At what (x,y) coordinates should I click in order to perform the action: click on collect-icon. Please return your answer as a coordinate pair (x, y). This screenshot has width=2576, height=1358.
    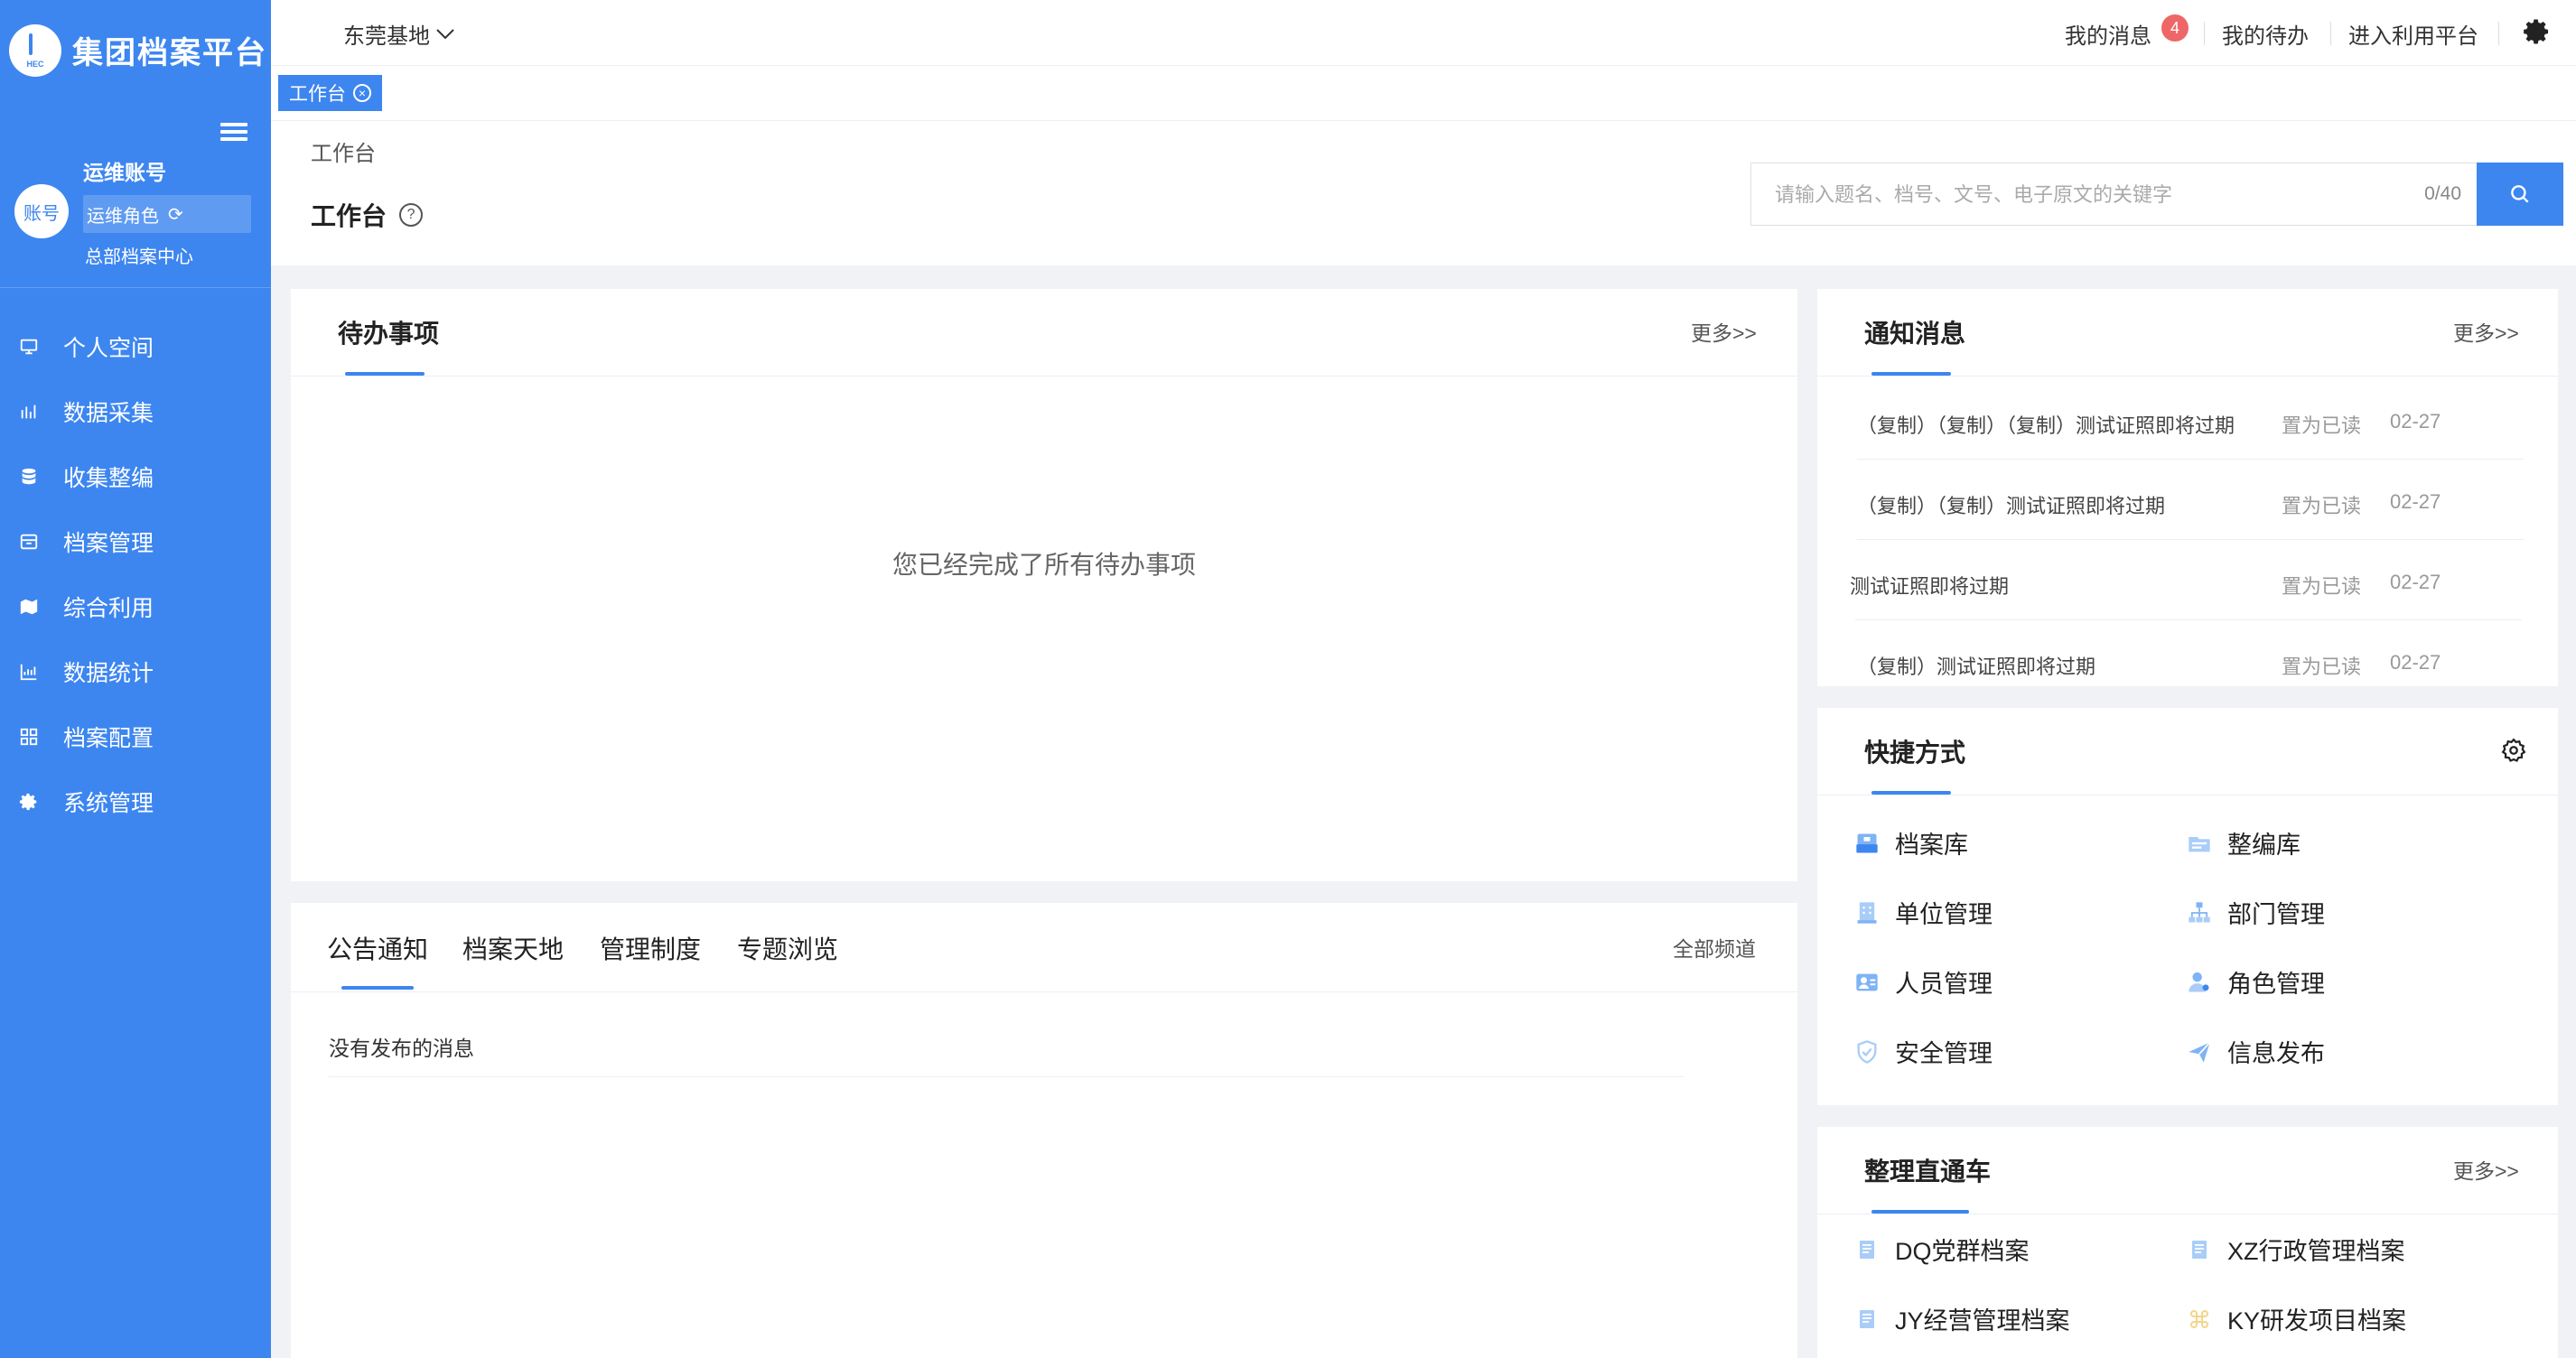
    Looking at the image, I should click on (29, 412).